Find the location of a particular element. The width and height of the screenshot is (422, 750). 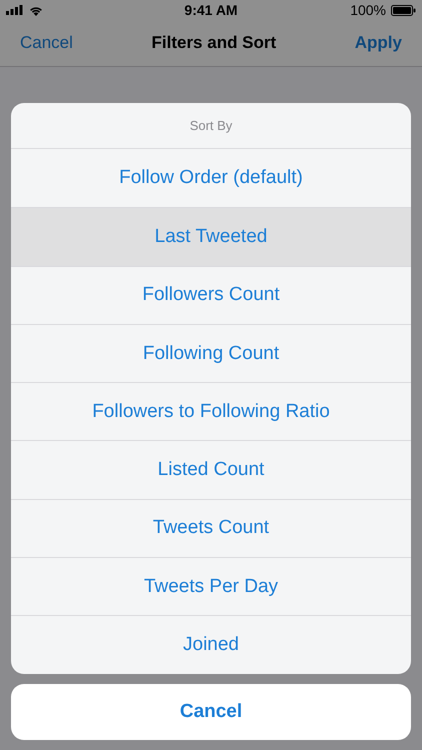

sort-option: Listed Count is located at coordinates (211, 469).